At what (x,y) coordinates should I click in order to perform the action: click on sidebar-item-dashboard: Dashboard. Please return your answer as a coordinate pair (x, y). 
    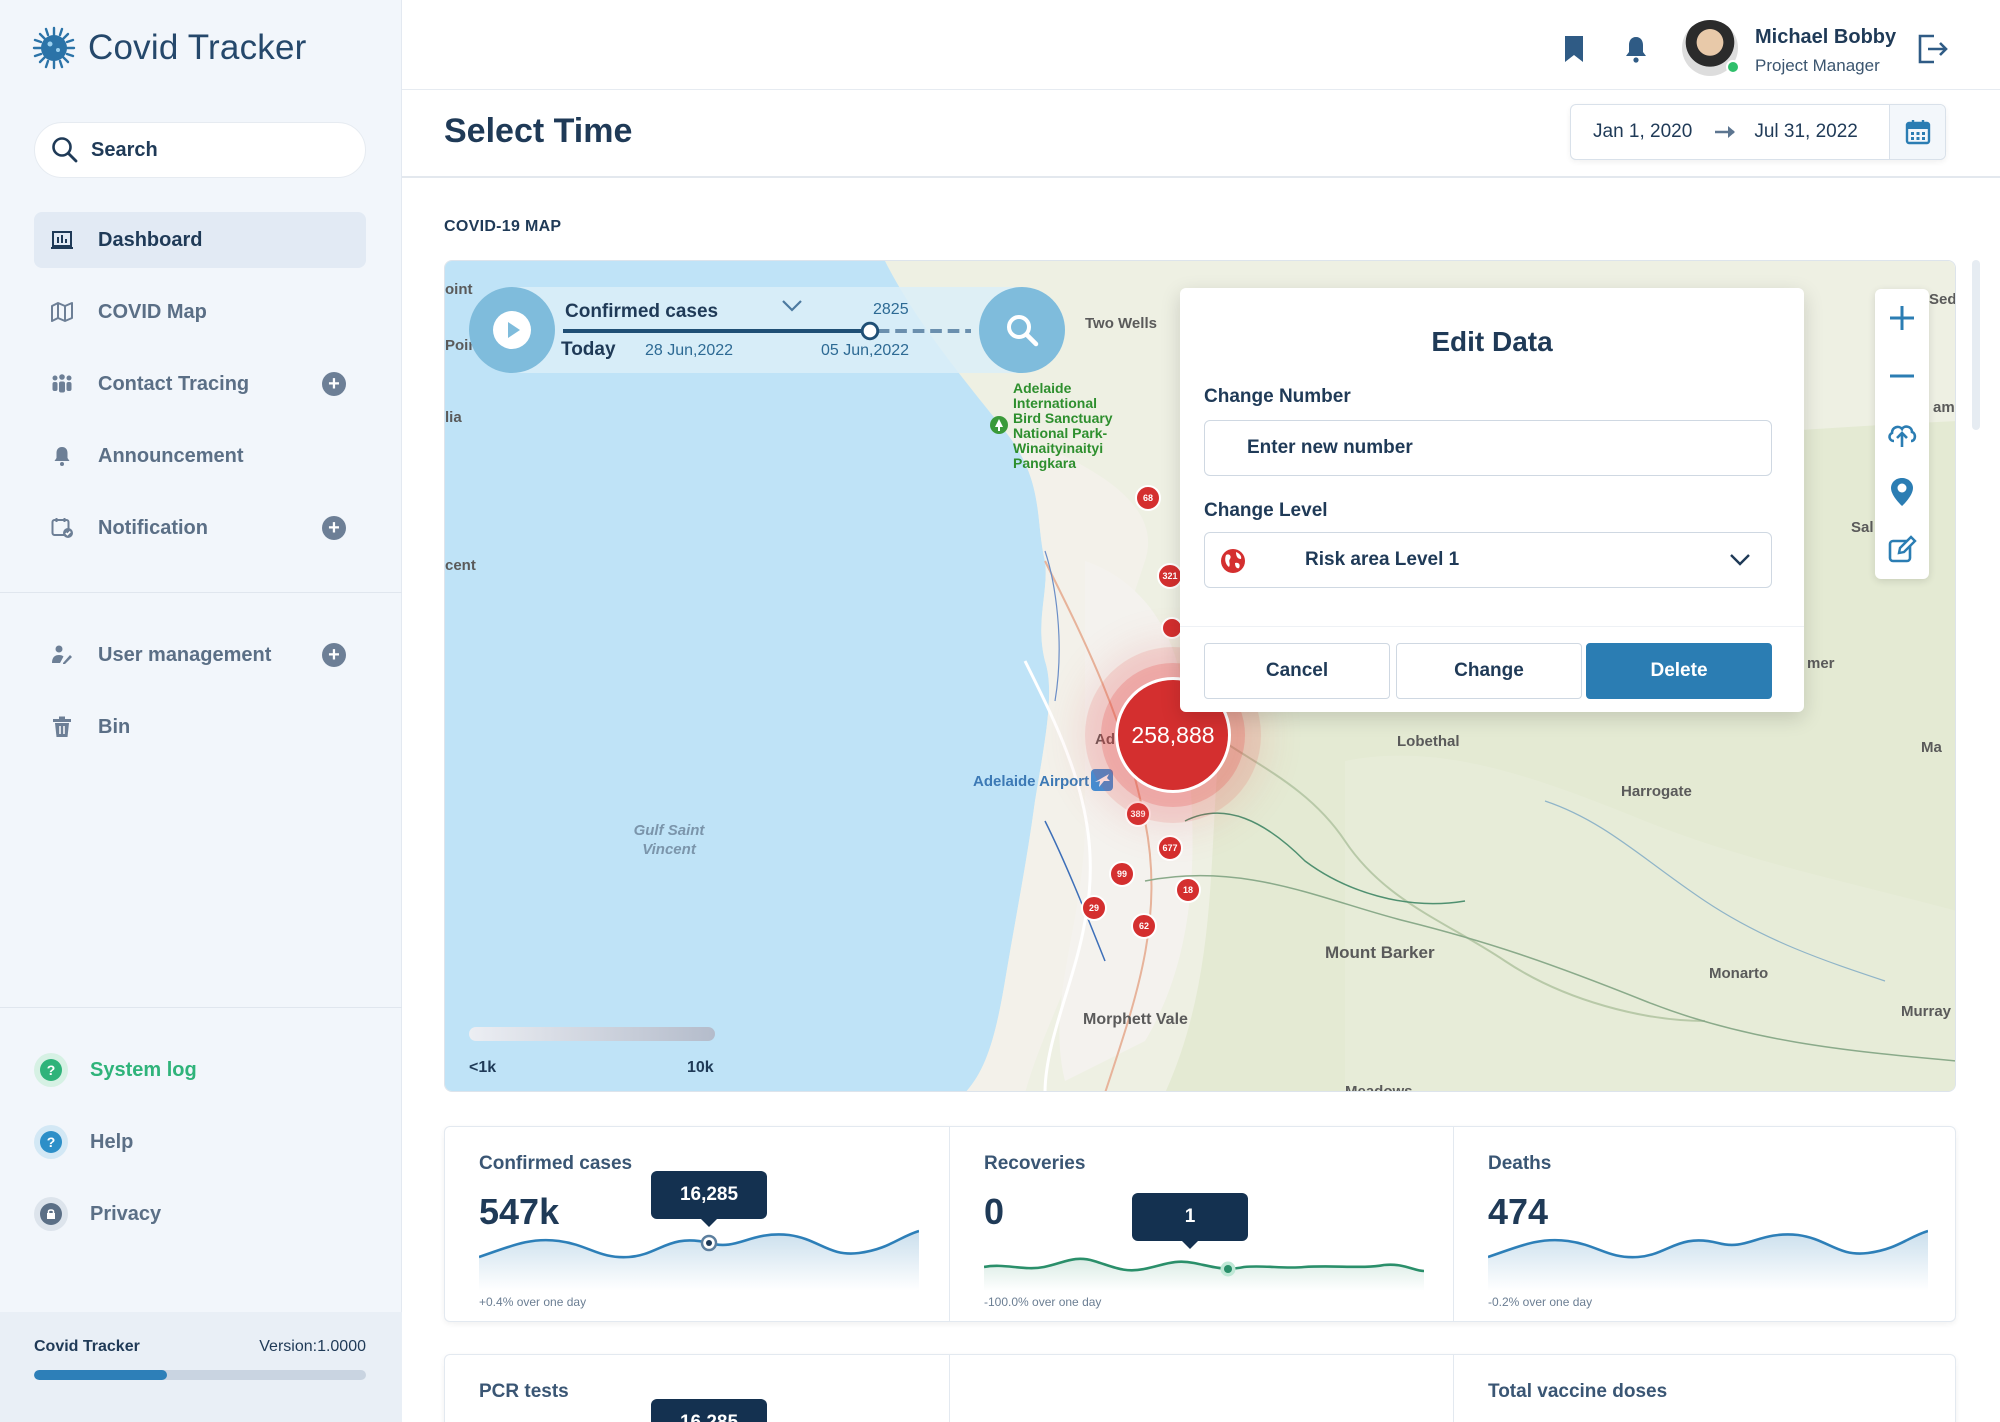
    Looking at the image, I should click on (200, 240).